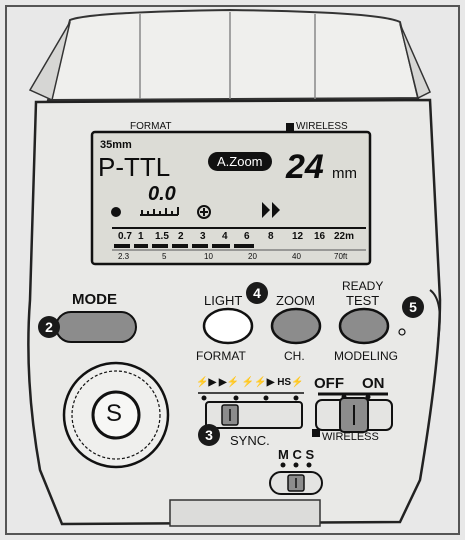  I want to click on sync-switch, so click(254, 415).